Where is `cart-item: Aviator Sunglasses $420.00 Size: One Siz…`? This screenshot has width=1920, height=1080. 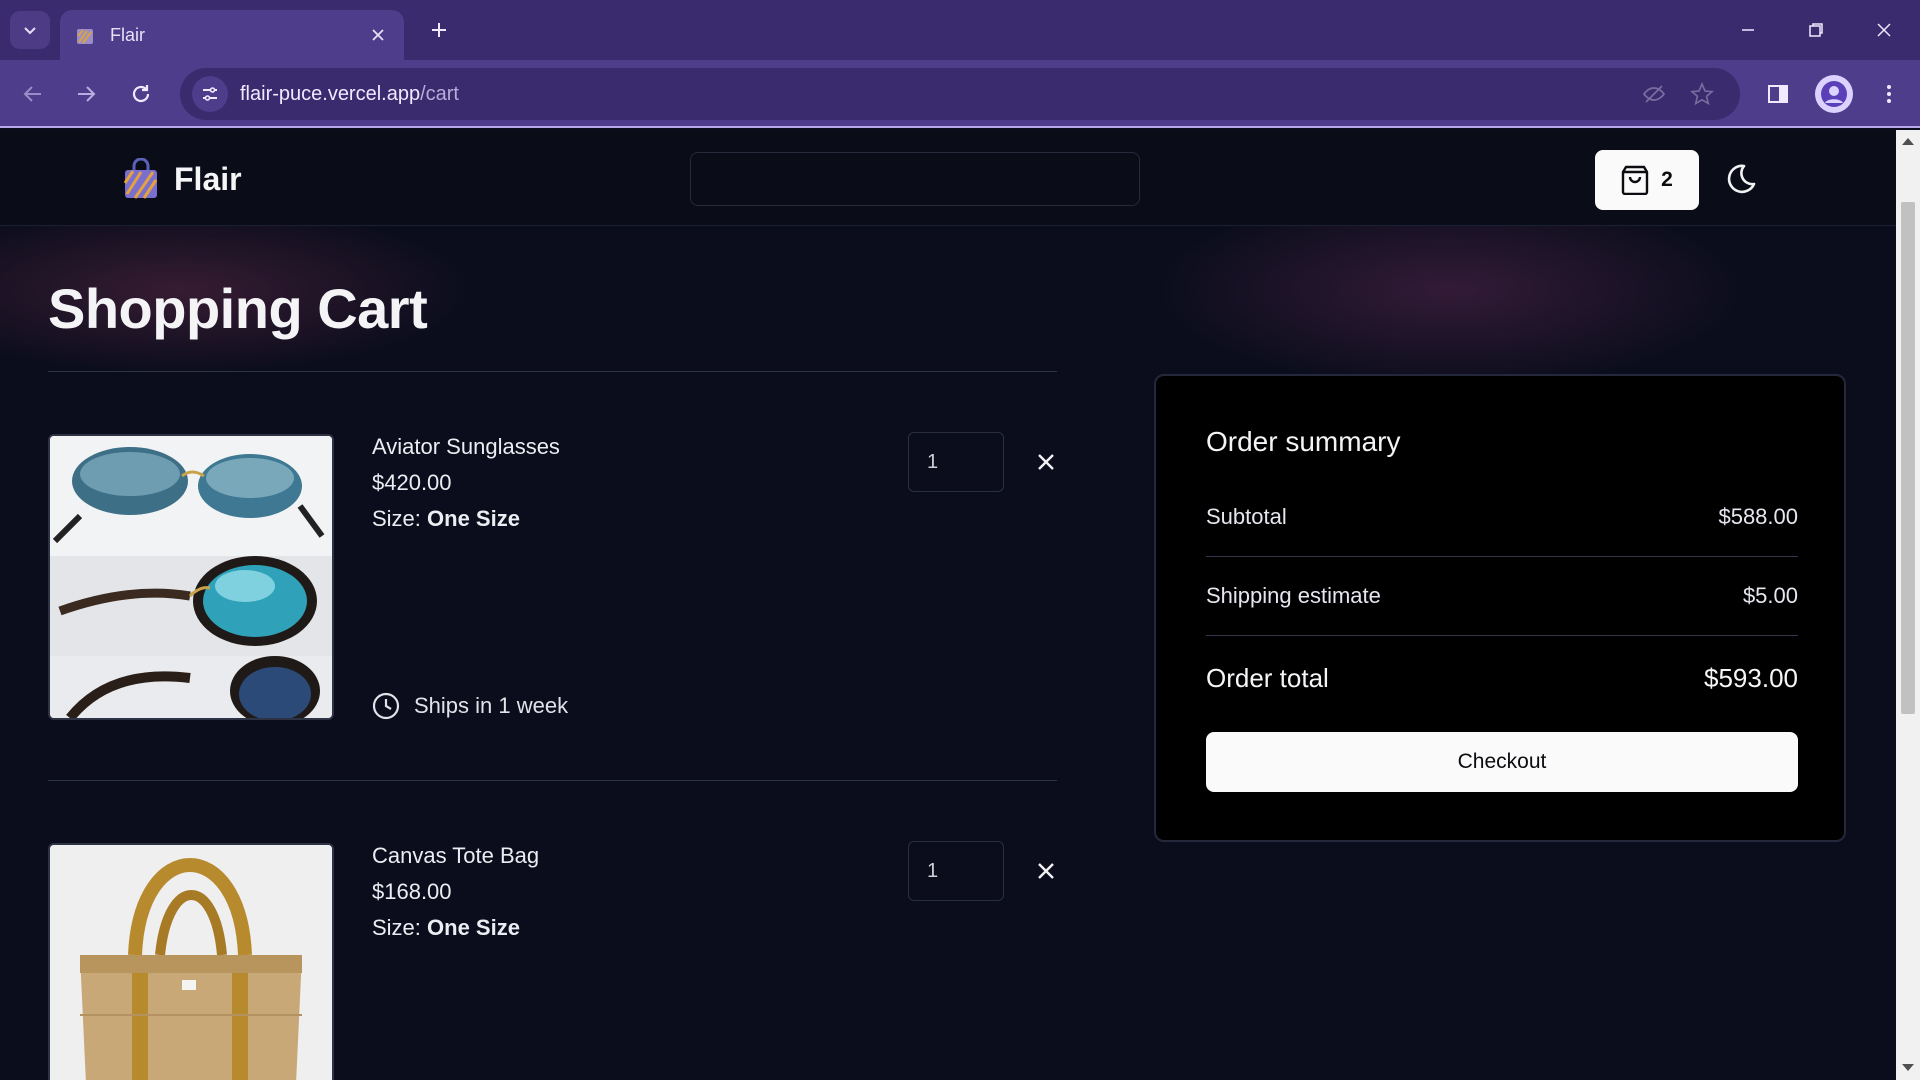
cart-item: Aviator Sunglasses $420.00 Size: One Siz… is located at coordinates (552, 578).